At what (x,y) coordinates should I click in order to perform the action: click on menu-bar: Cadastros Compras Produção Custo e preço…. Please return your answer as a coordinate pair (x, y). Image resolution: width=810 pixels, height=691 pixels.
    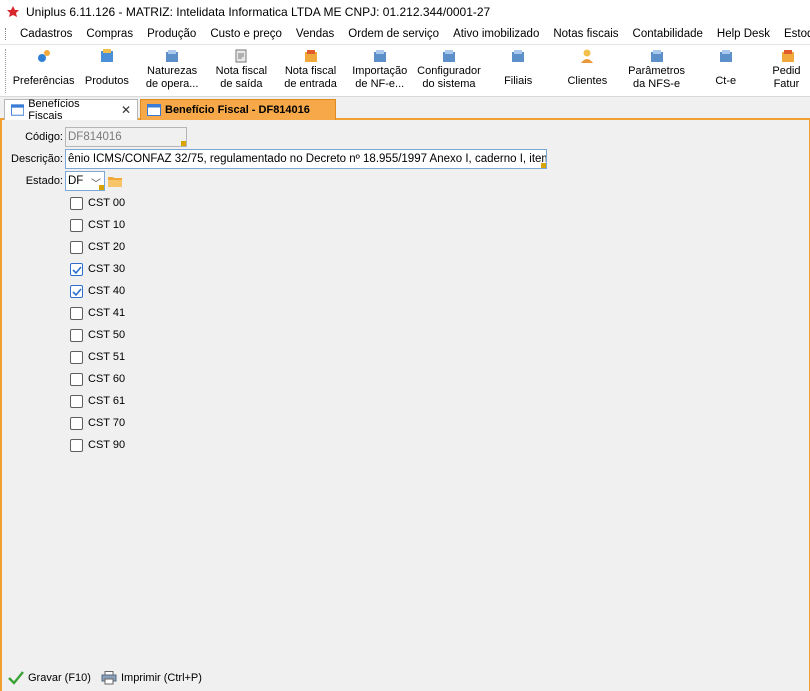
    Looking at the image, I should click on (405, 34).